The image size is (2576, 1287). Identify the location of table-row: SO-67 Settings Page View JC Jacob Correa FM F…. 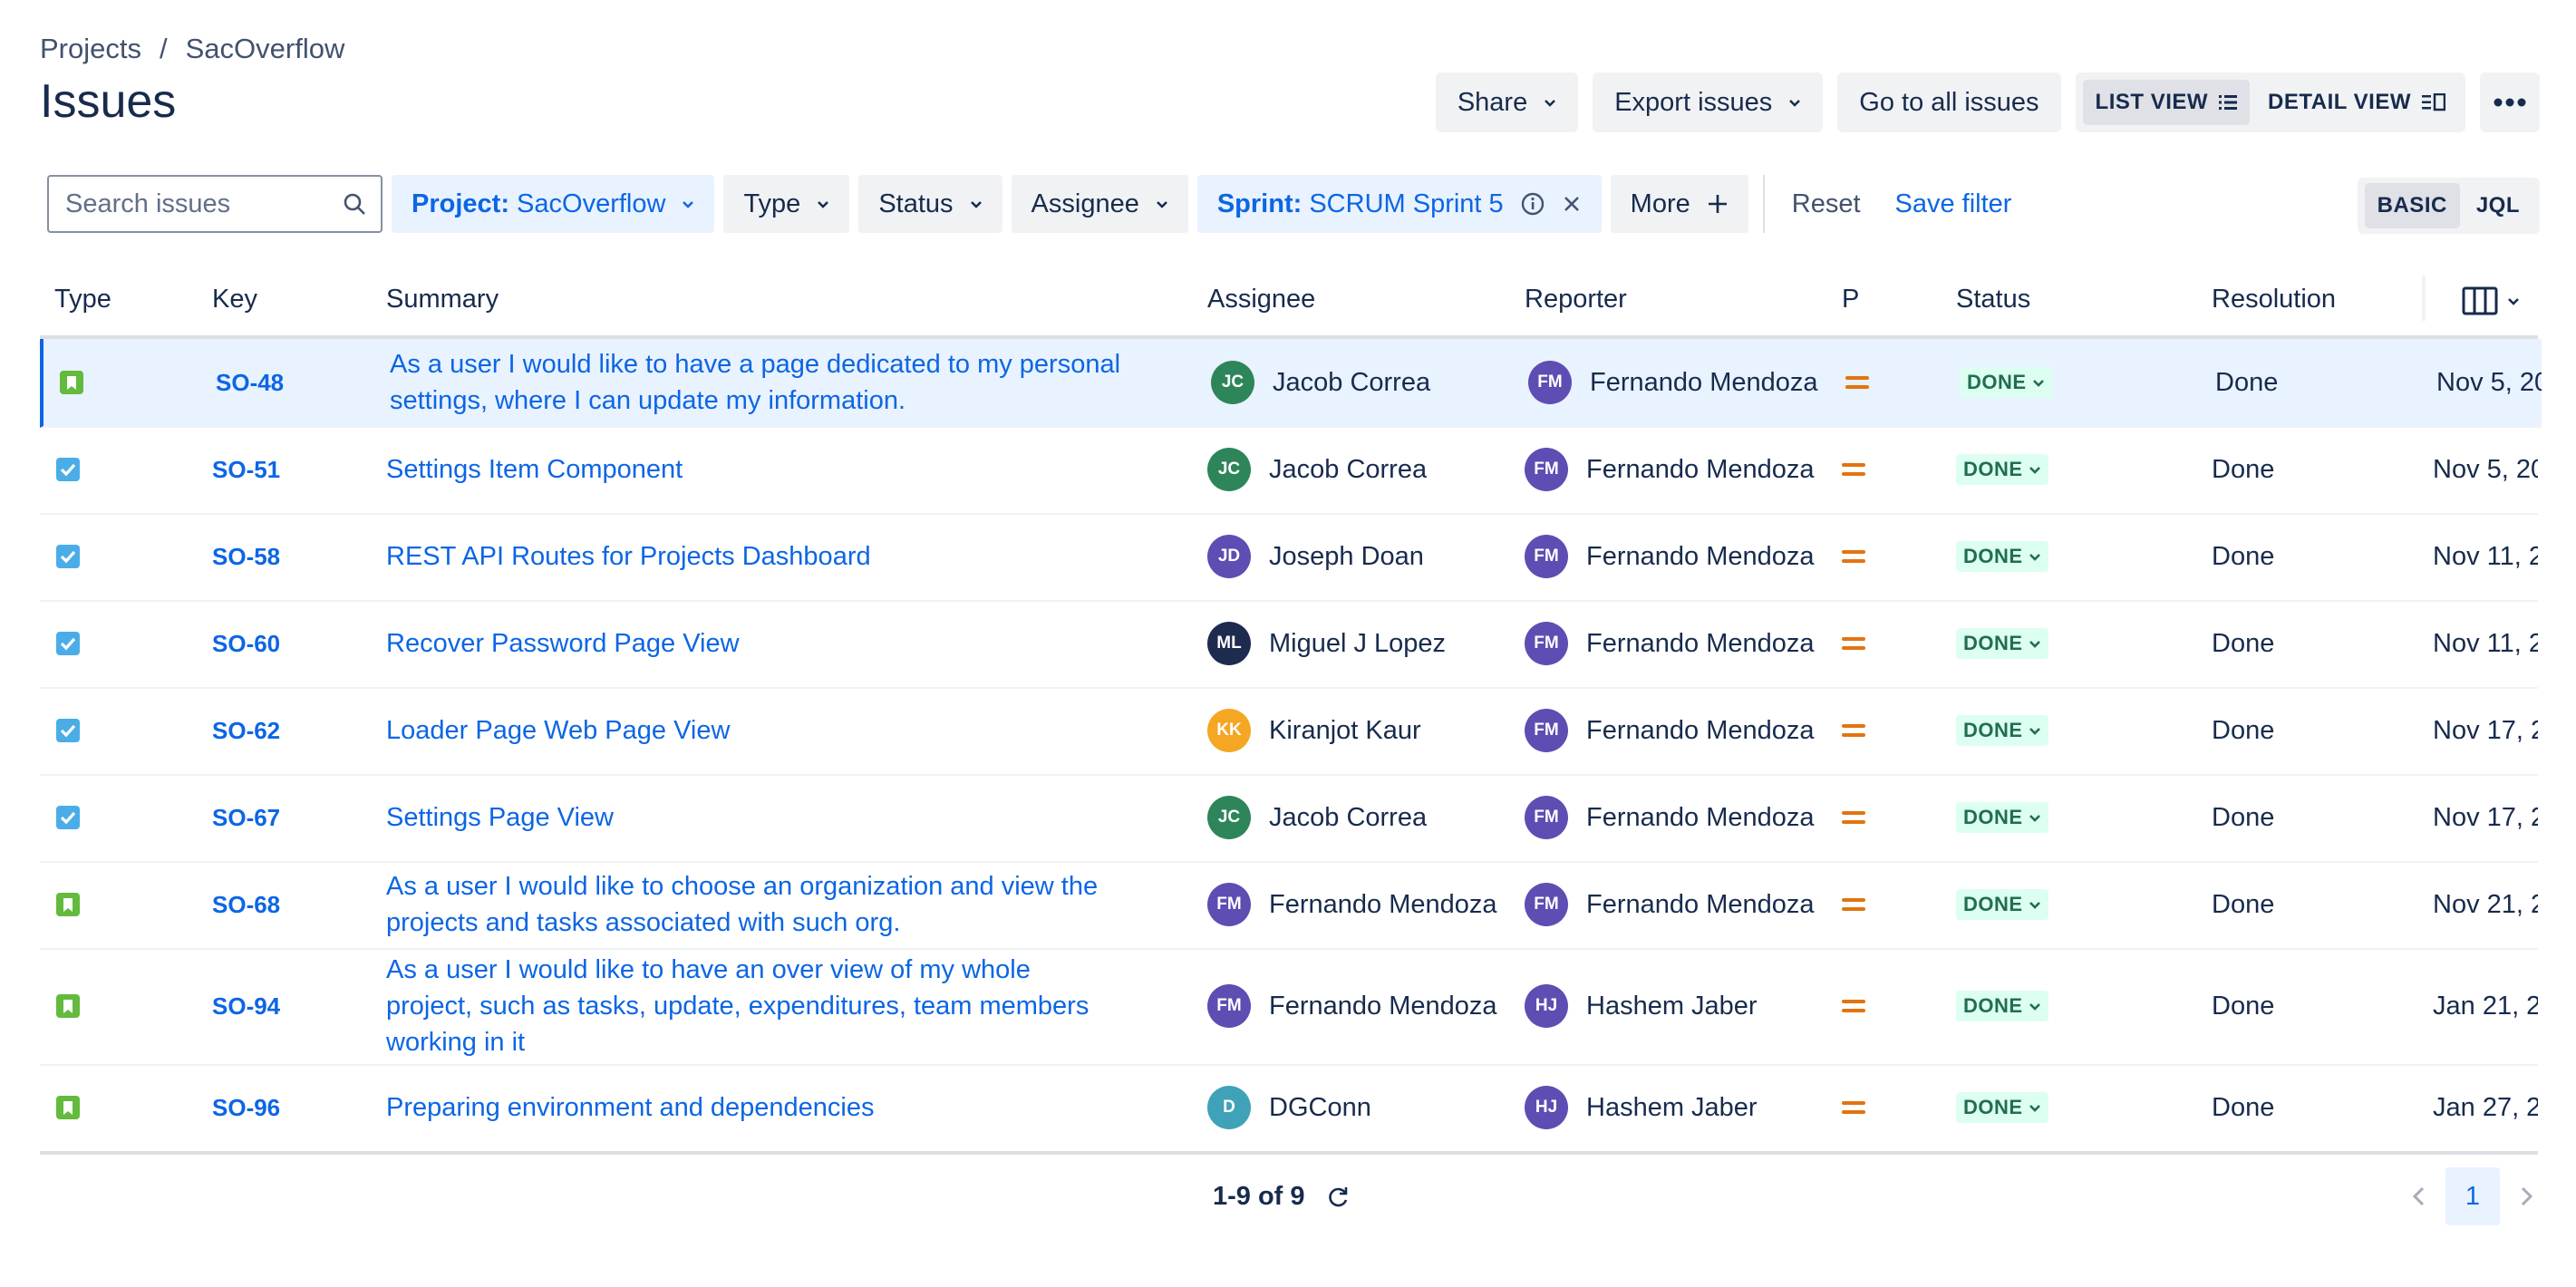
(1289, 818).